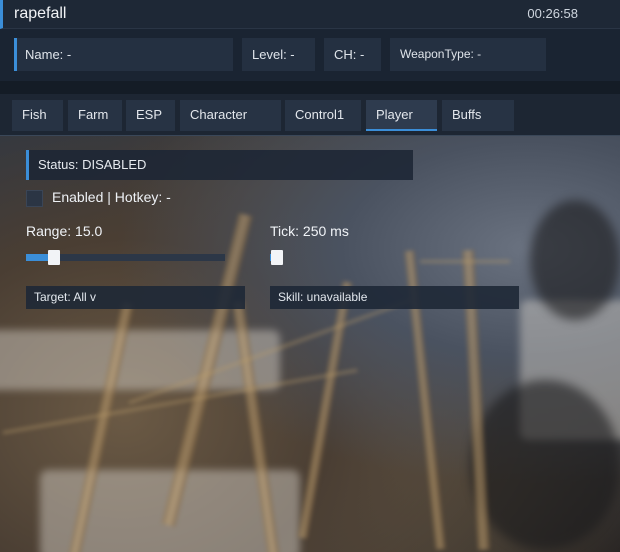  I want to click on name-field: Name: -, so click(123, 54).